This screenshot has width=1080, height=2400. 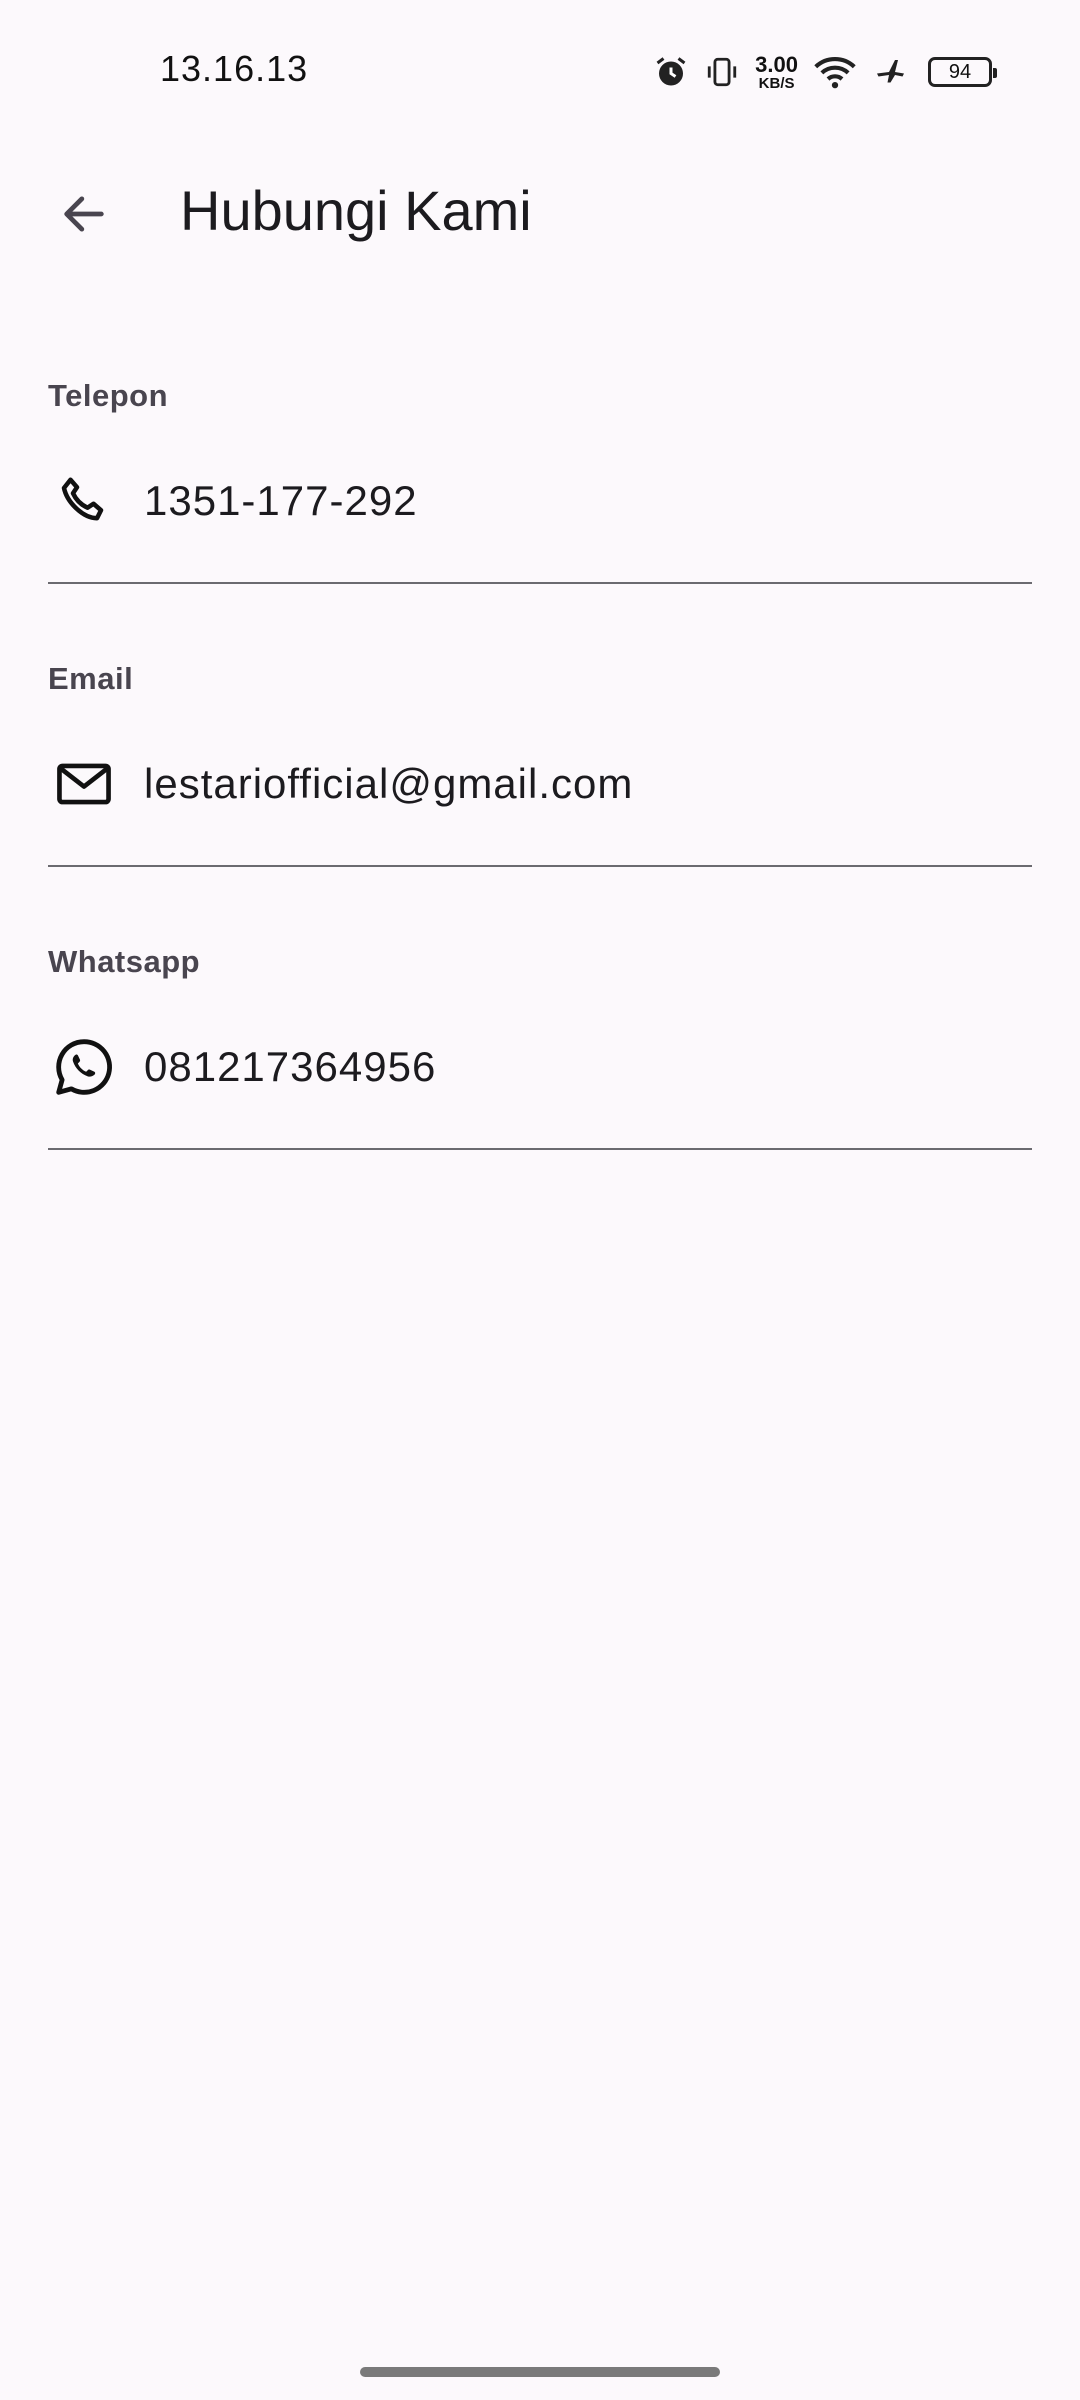 What do you see at coordinates (540, 208) in the screenshot?
I see `app-bar: Hubungi Kami` at bounding box center [540, 208].